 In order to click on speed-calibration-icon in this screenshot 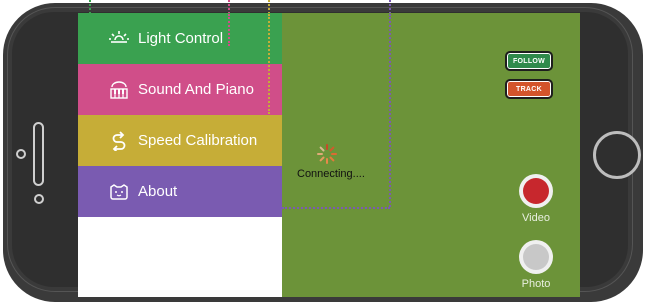, I will do `click(119, 141)`.